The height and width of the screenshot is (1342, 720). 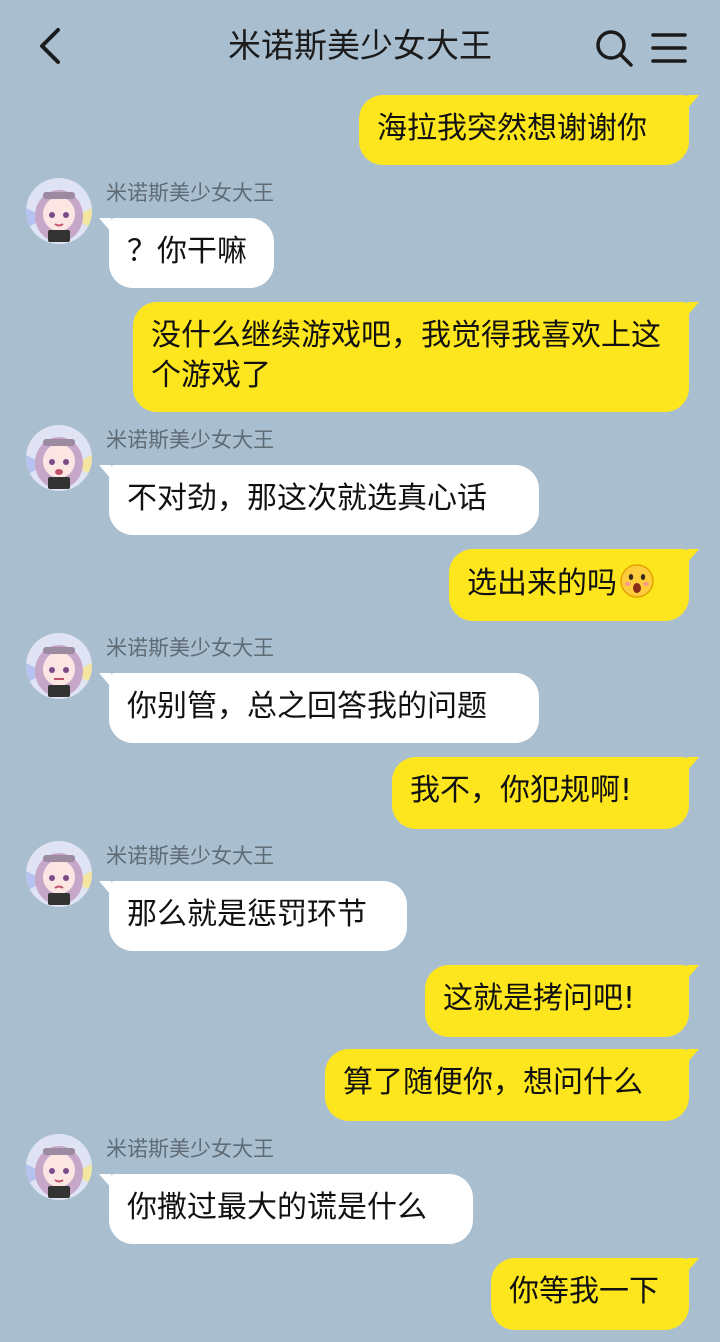 What do you see at coordinates (542, 583) in the screenshot?
I see `message-text: 选出来的吗` at bounding box center [542, 583].